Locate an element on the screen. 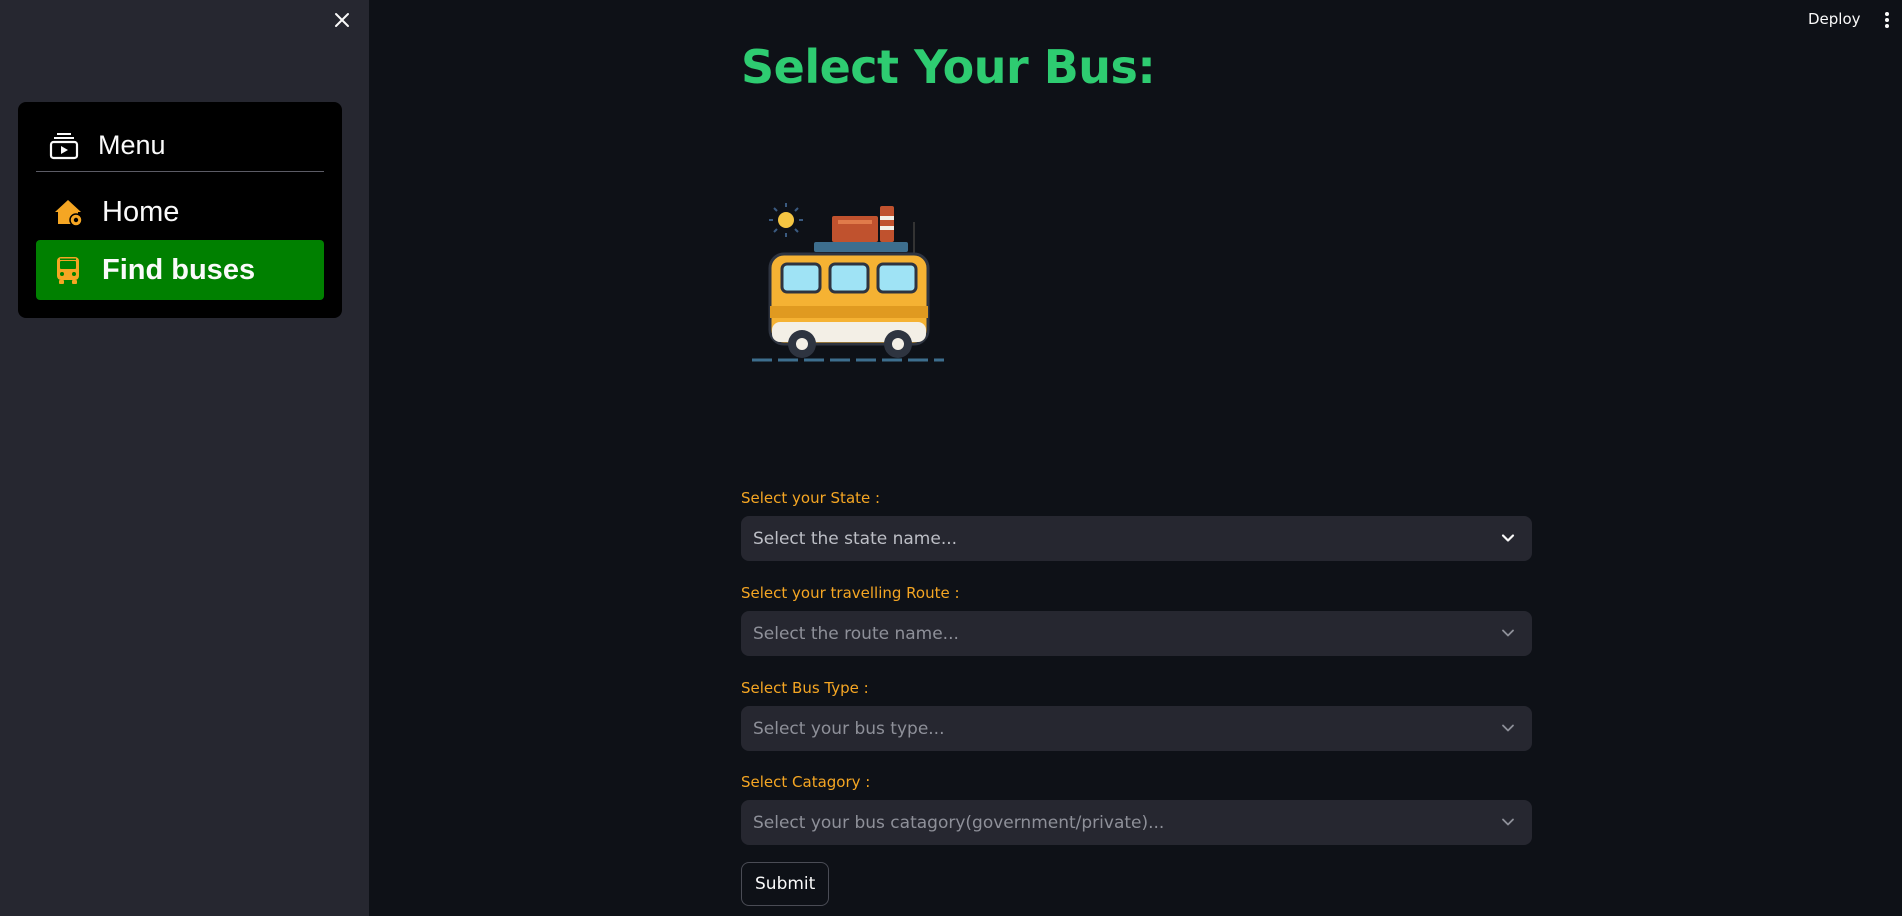 The width and height of the screenshot is (1902, 916). bus-icon is located at coordinates (68, 270).